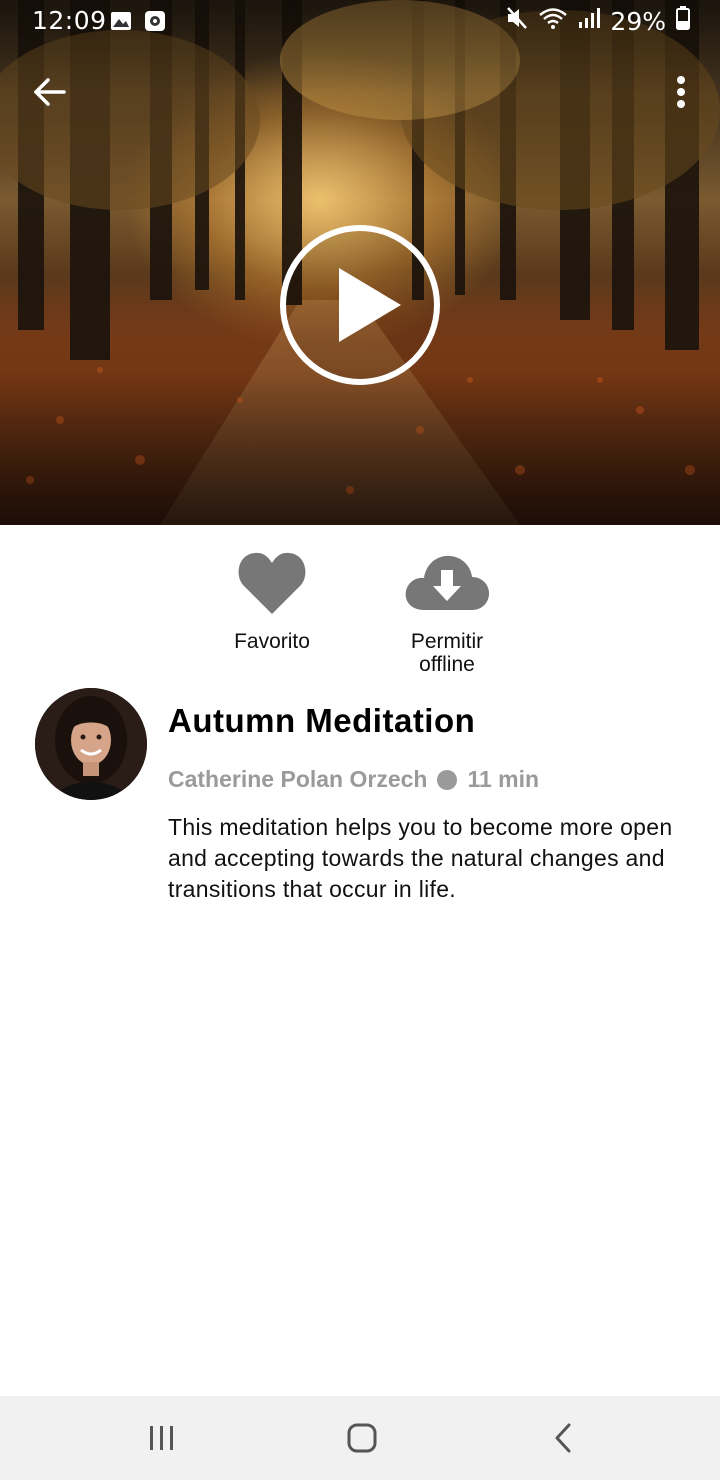 The width and height of the screenshot is (720, 1480). Describe the element at coordinates (447, 664) in the screenshot. I see `offline-label-line2: offline` at that location.